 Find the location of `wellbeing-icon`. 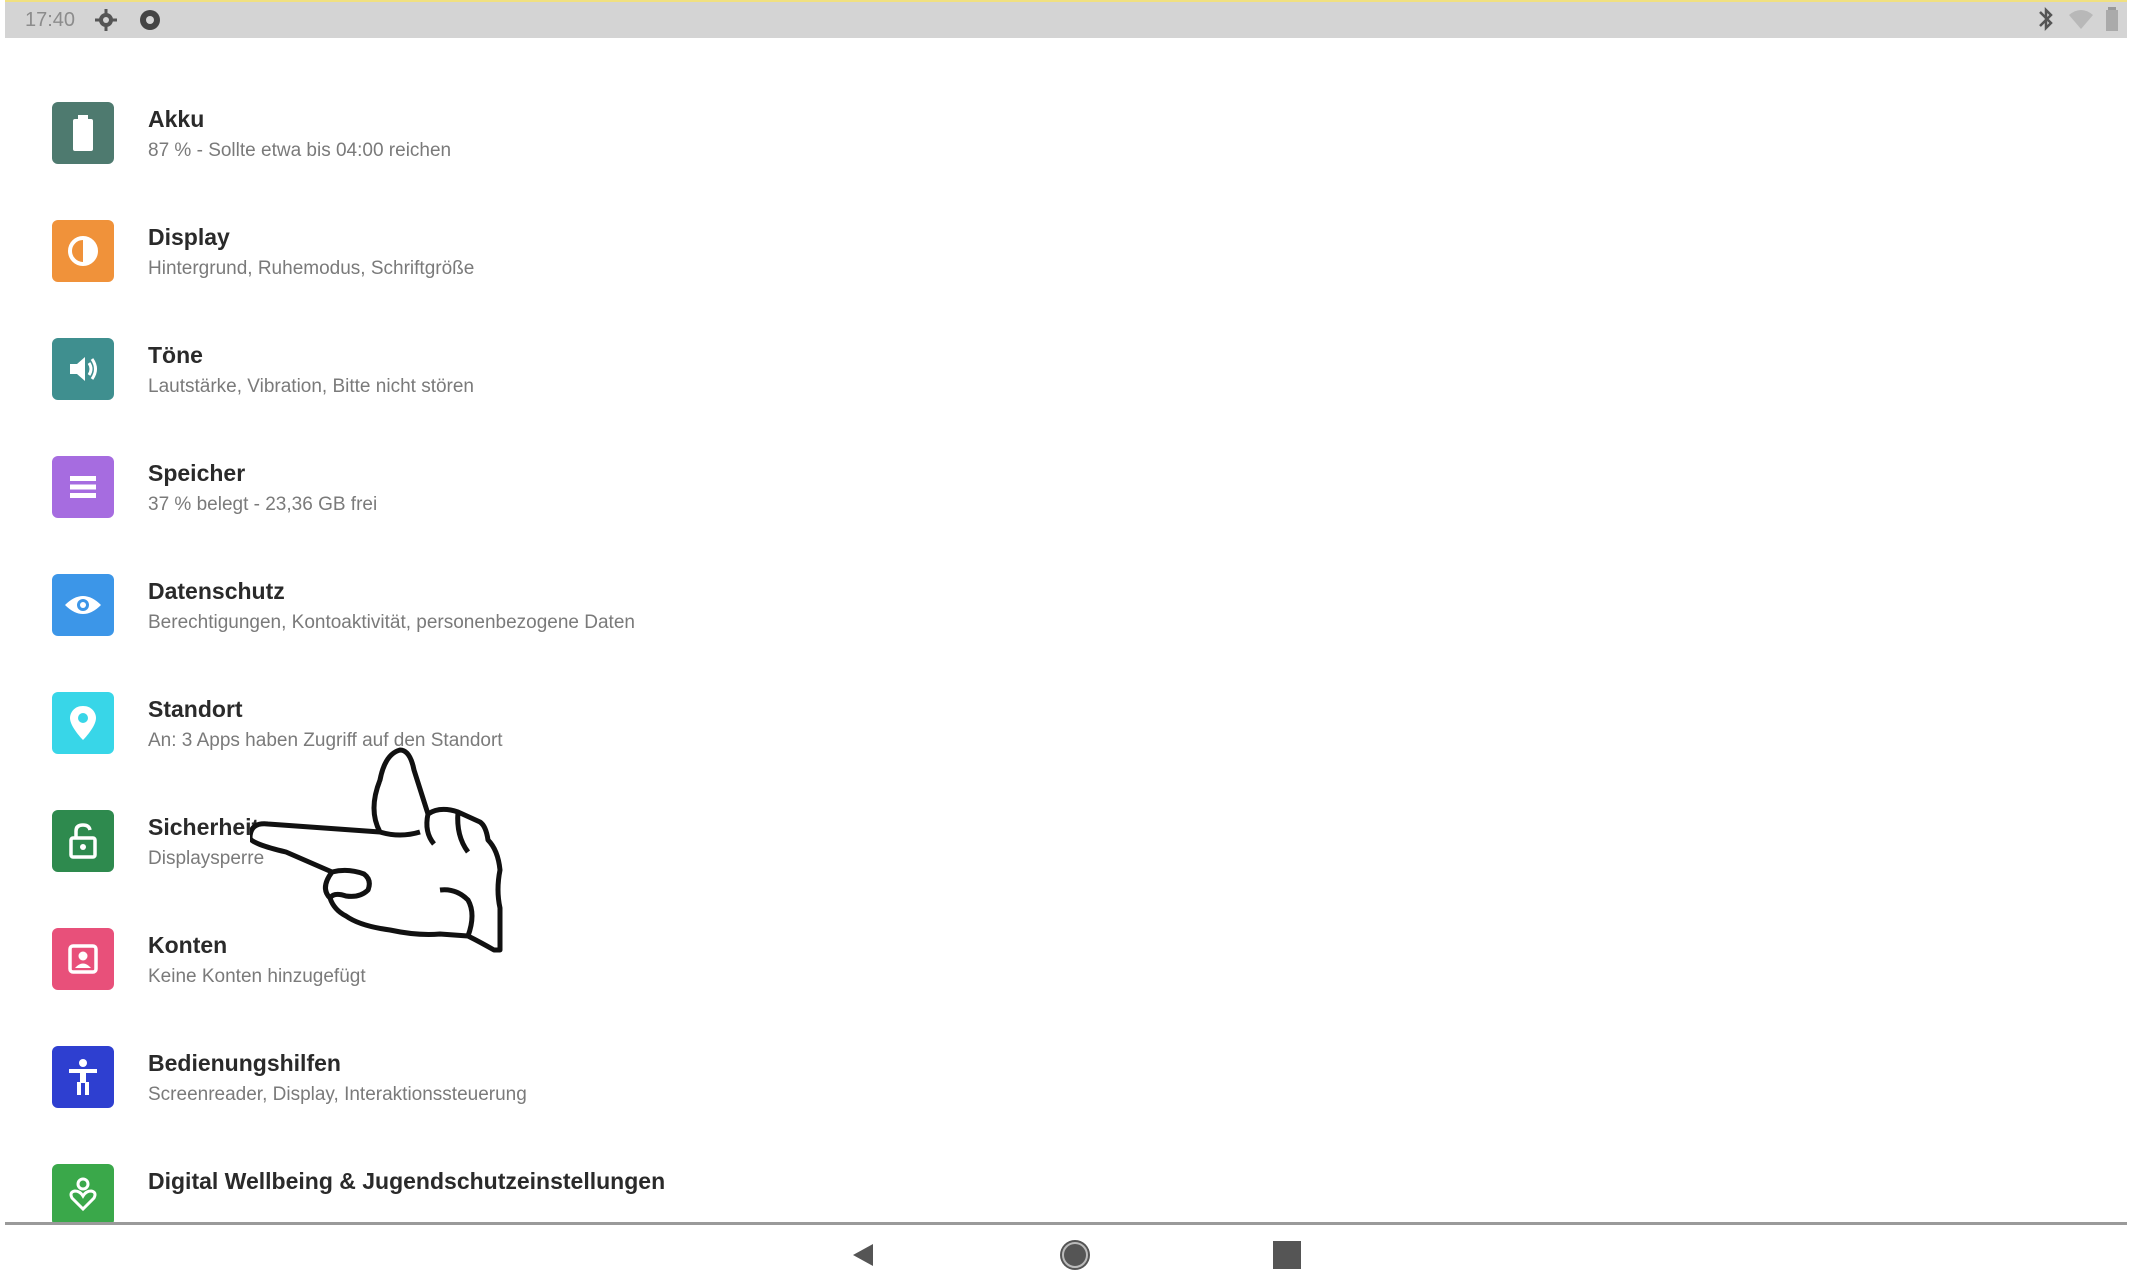

wellbeing-icon is located at coordinates (83, 1193).